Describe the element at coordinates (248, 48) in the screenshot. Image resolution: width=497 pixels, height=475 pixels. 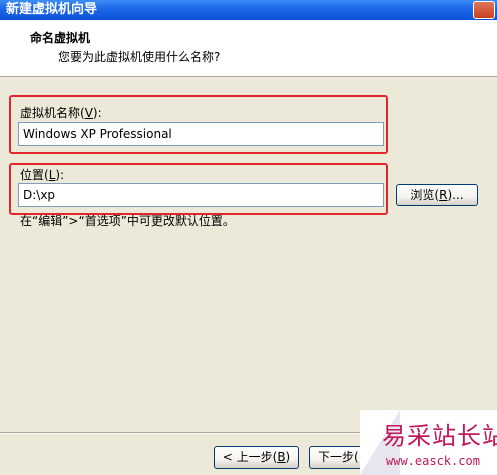
I see `wizard-header: 命名虚拟机 您要为此虚拟机使用什么名称?` at that location.